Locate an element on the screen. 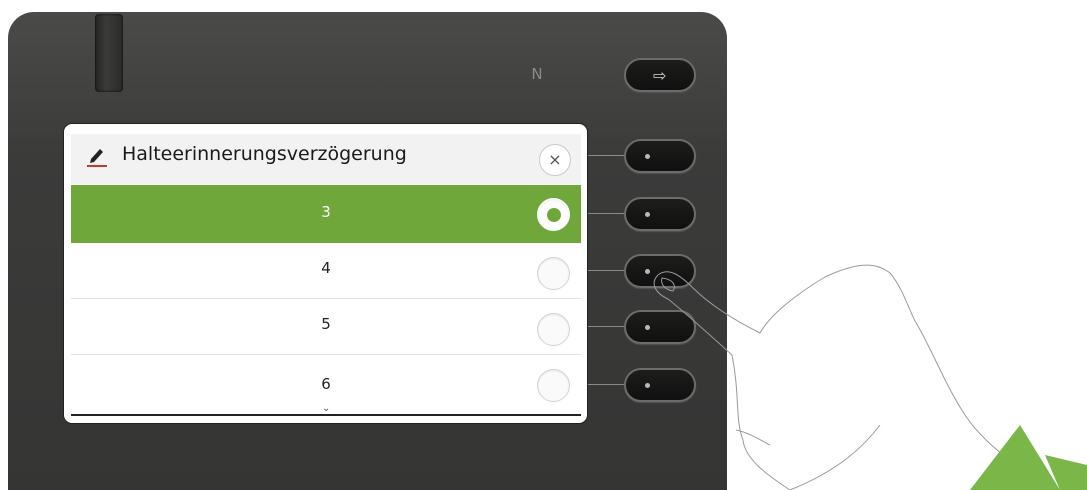 The image size is (1087, 490). radio-dot is located at coordinates (554, 215).